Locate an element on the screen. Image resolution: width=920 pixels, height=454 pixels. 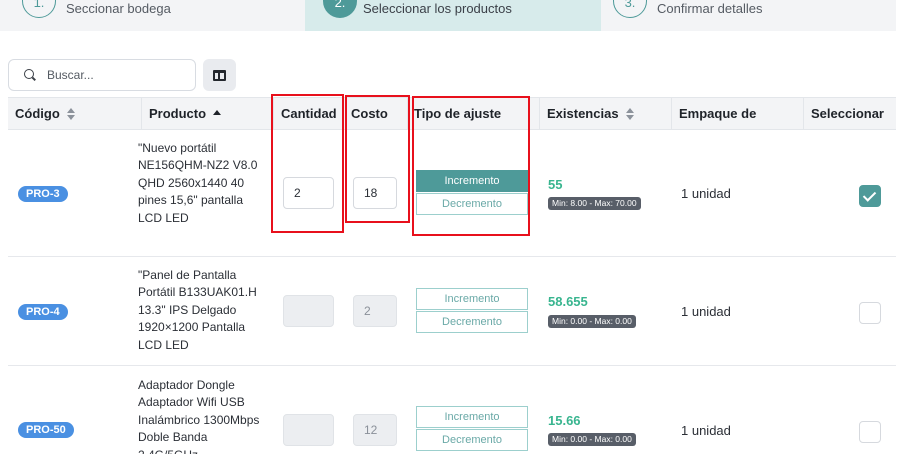
step-number: 3. is located at coordinates (630, 9).